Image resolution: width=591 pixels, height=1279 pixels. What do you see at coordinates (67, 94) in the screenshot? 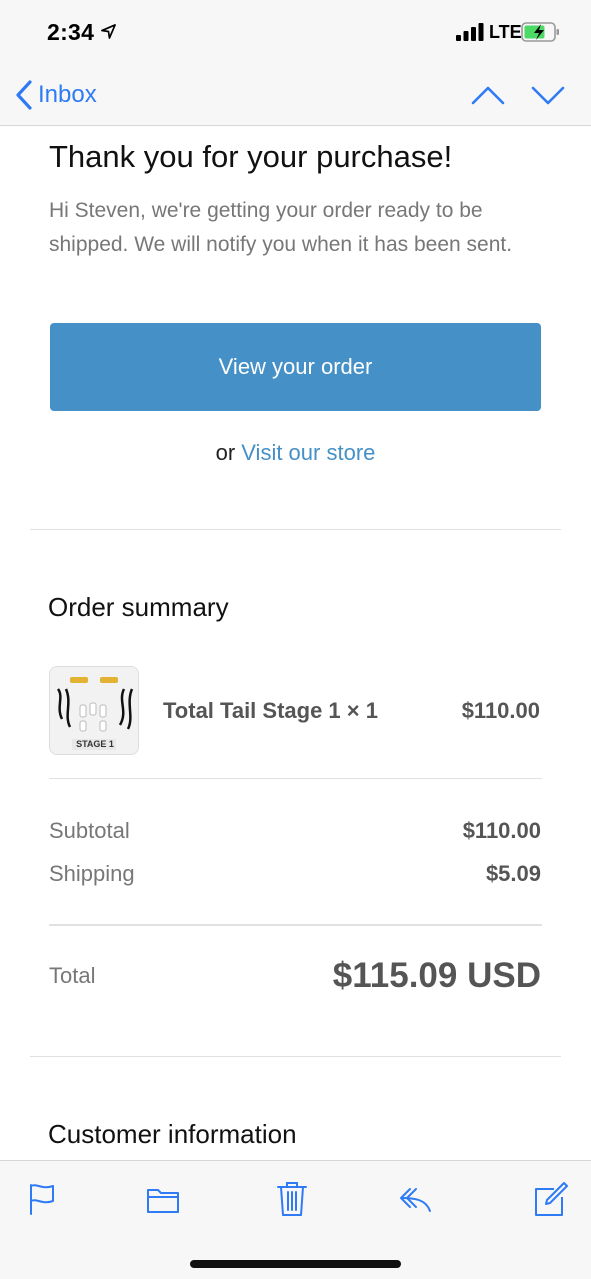
I see `back-label: Inbox` at bounding box center [67, 94].